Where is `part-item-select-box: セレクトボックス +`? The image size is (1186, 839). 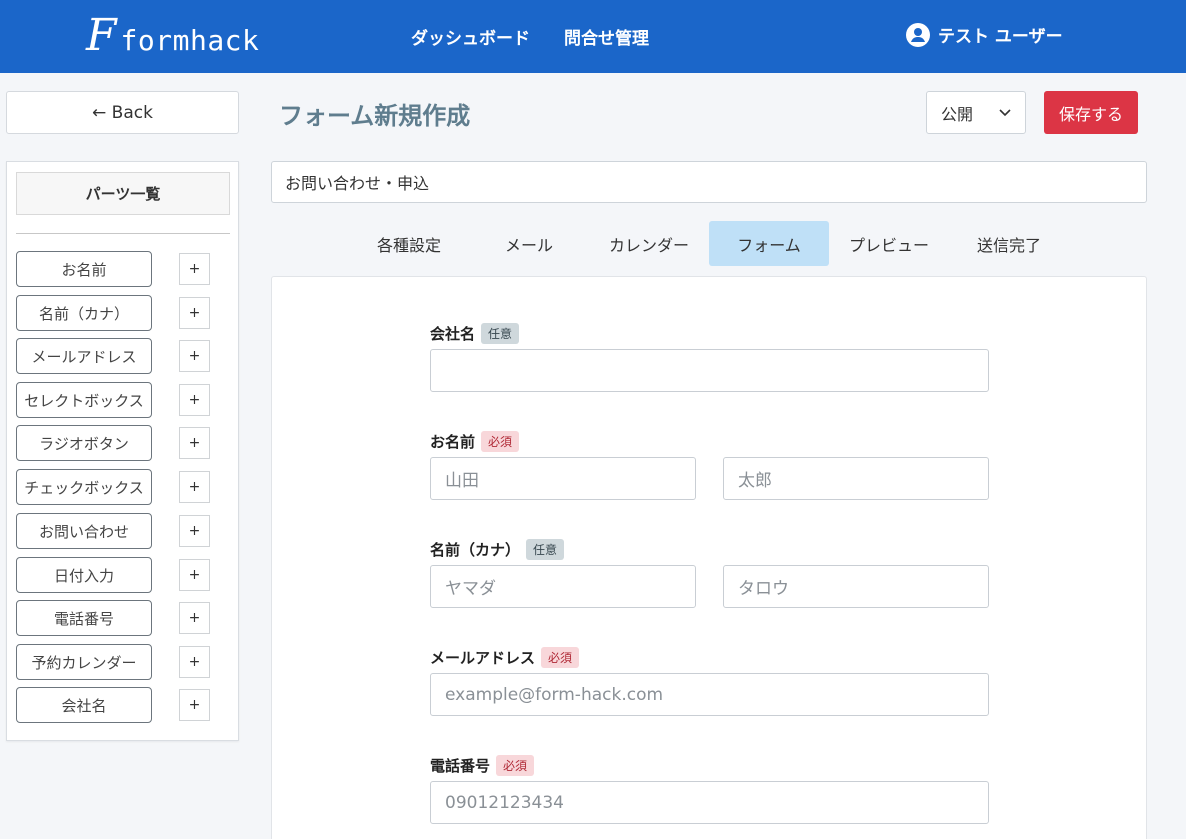 part-item-select-box: セレクトボックス + is located at coordinates (113, 400).